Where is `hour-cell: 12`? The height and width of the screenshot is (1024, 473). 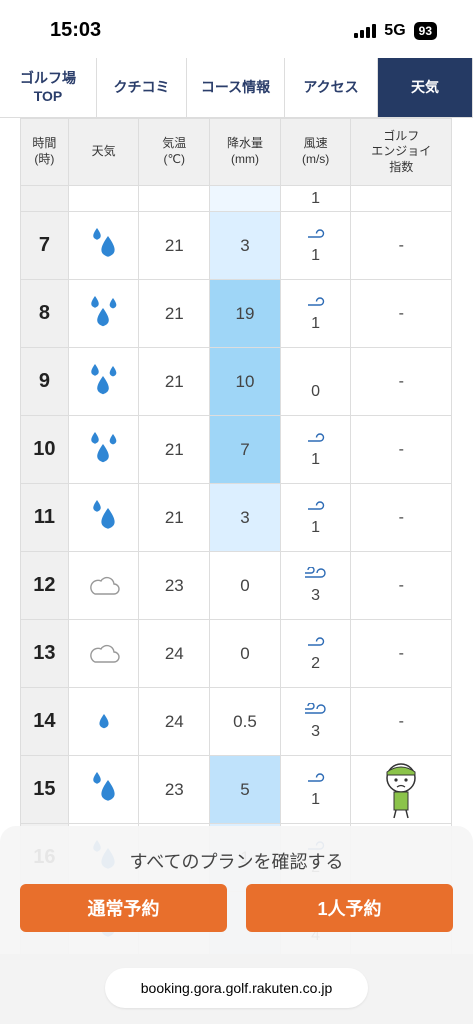 hour-cell: 12 is located at coordinates (45, 585).